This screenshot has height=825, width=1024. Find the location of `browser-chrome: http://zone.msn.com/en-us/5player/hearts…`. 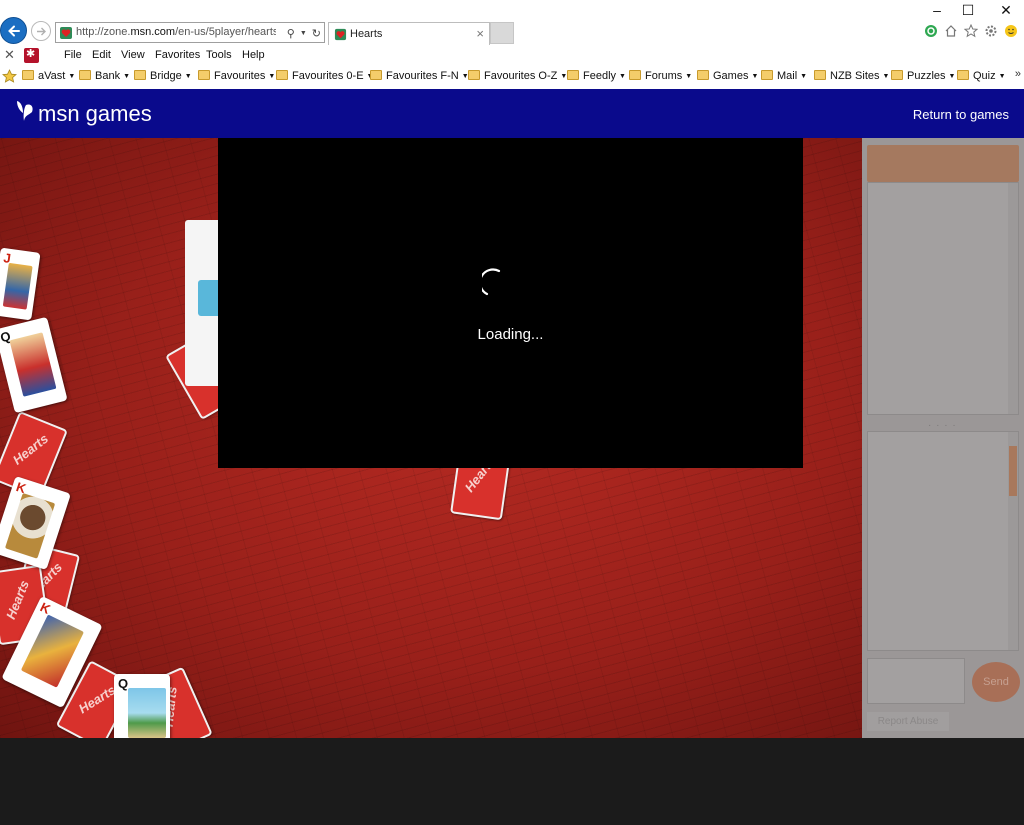

browser-chrome: http://zone.msn.com/en-us/5player/hearts… is located at coordinates (512, 44).